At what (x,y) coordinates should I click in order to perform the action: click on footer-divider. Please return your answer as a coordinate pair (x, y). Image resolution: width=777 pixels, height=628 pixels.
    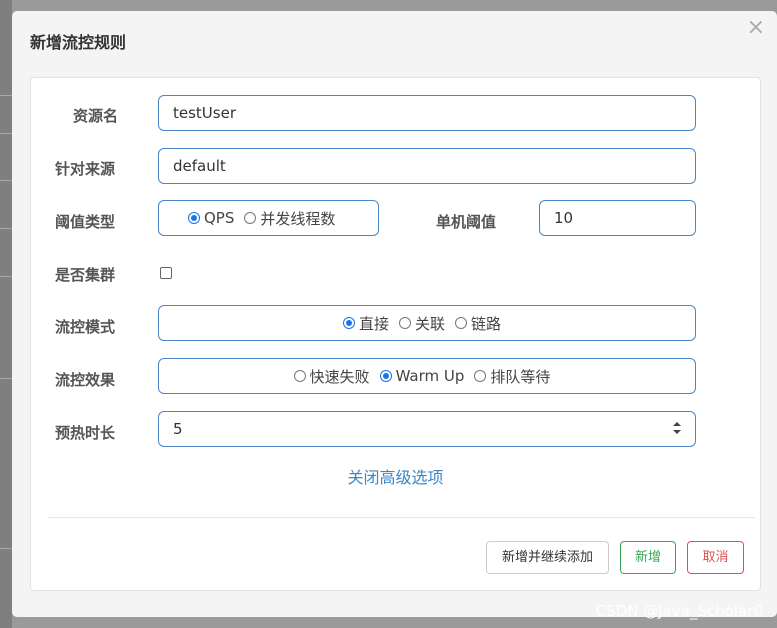
    Looking at the image, I should click on (401, 517).